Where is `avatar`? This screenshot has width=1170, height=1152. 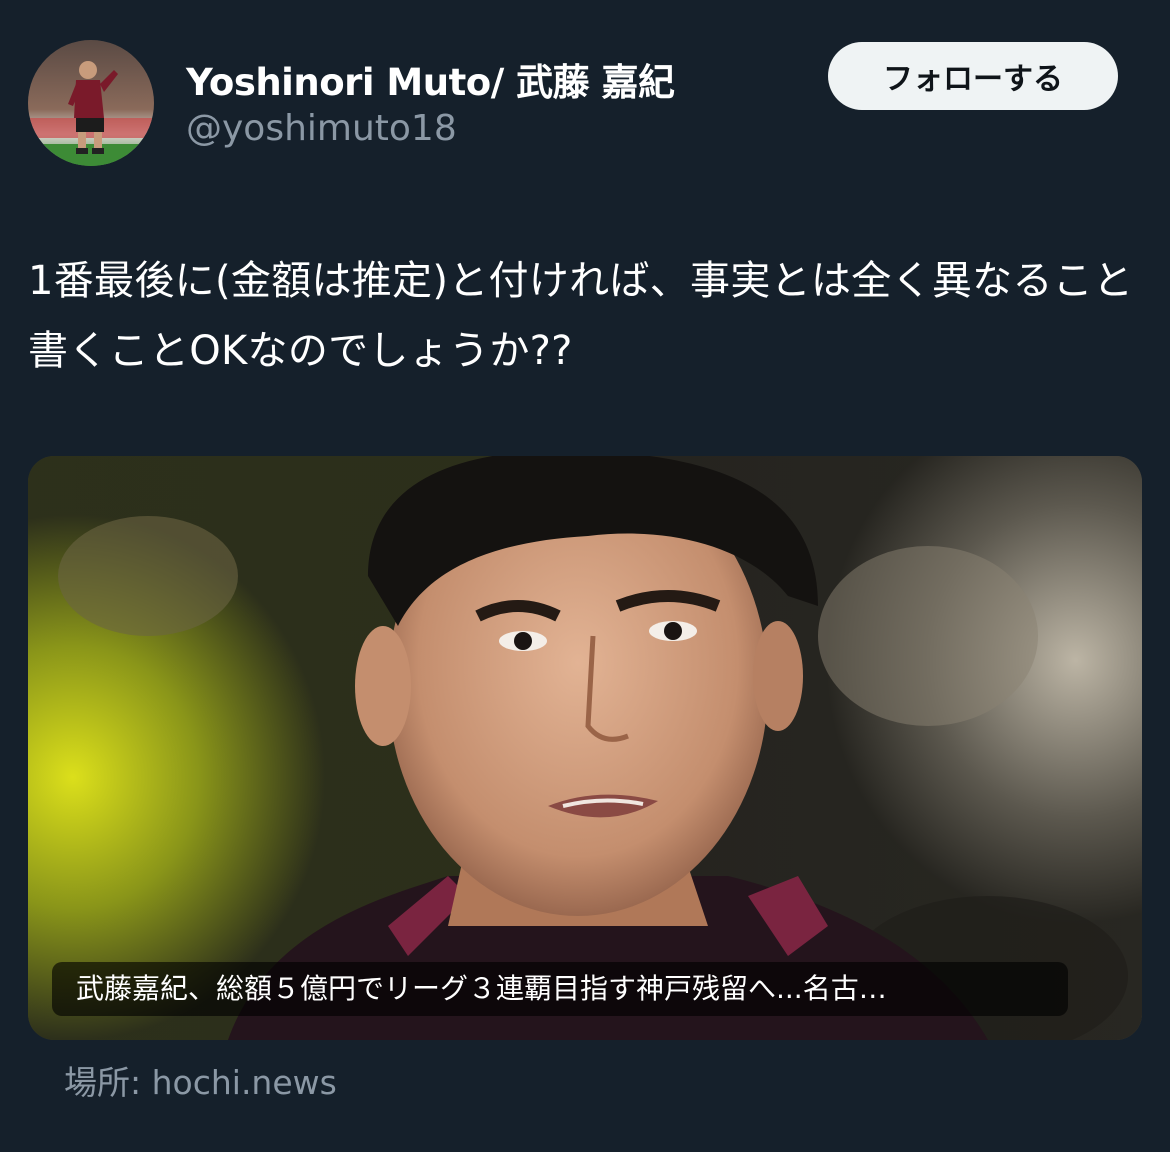
avatar is located at coordinates (91, 103).